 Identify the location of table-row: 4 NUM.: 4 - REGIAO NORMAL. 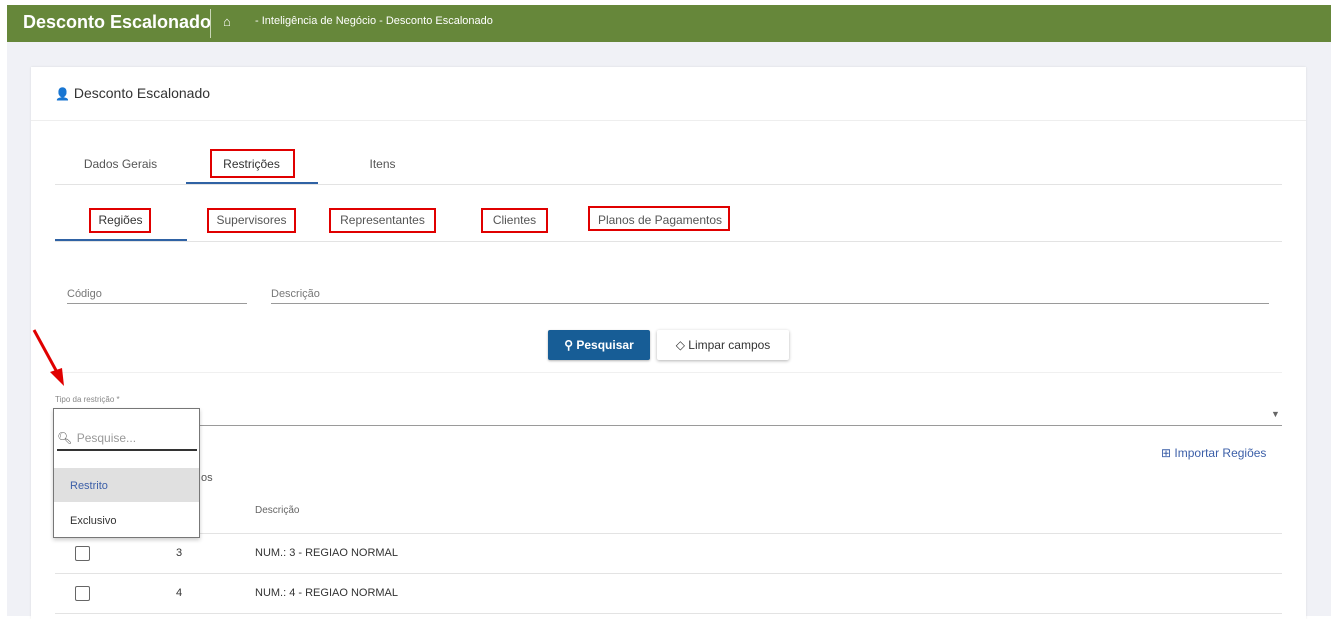
(668, 594).